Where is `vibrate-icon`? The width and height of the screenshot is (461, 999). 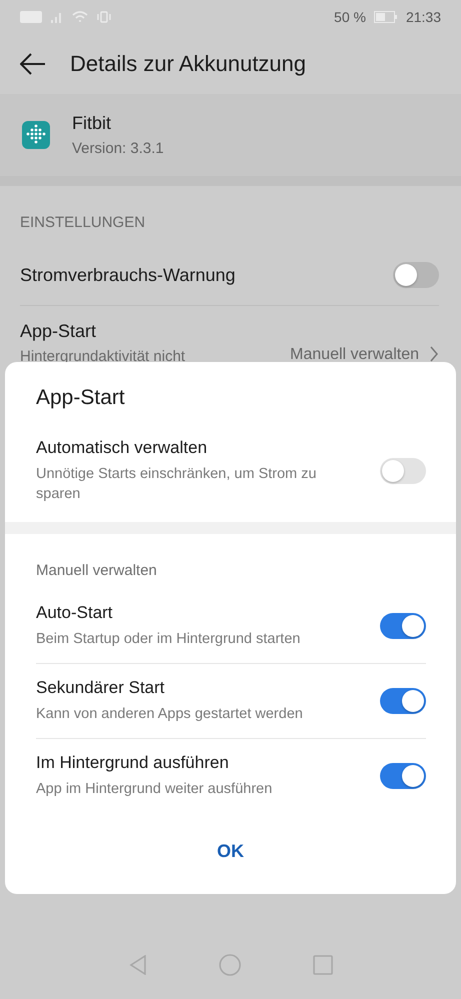 vibrate-icon is located at coordinates (104, 17).